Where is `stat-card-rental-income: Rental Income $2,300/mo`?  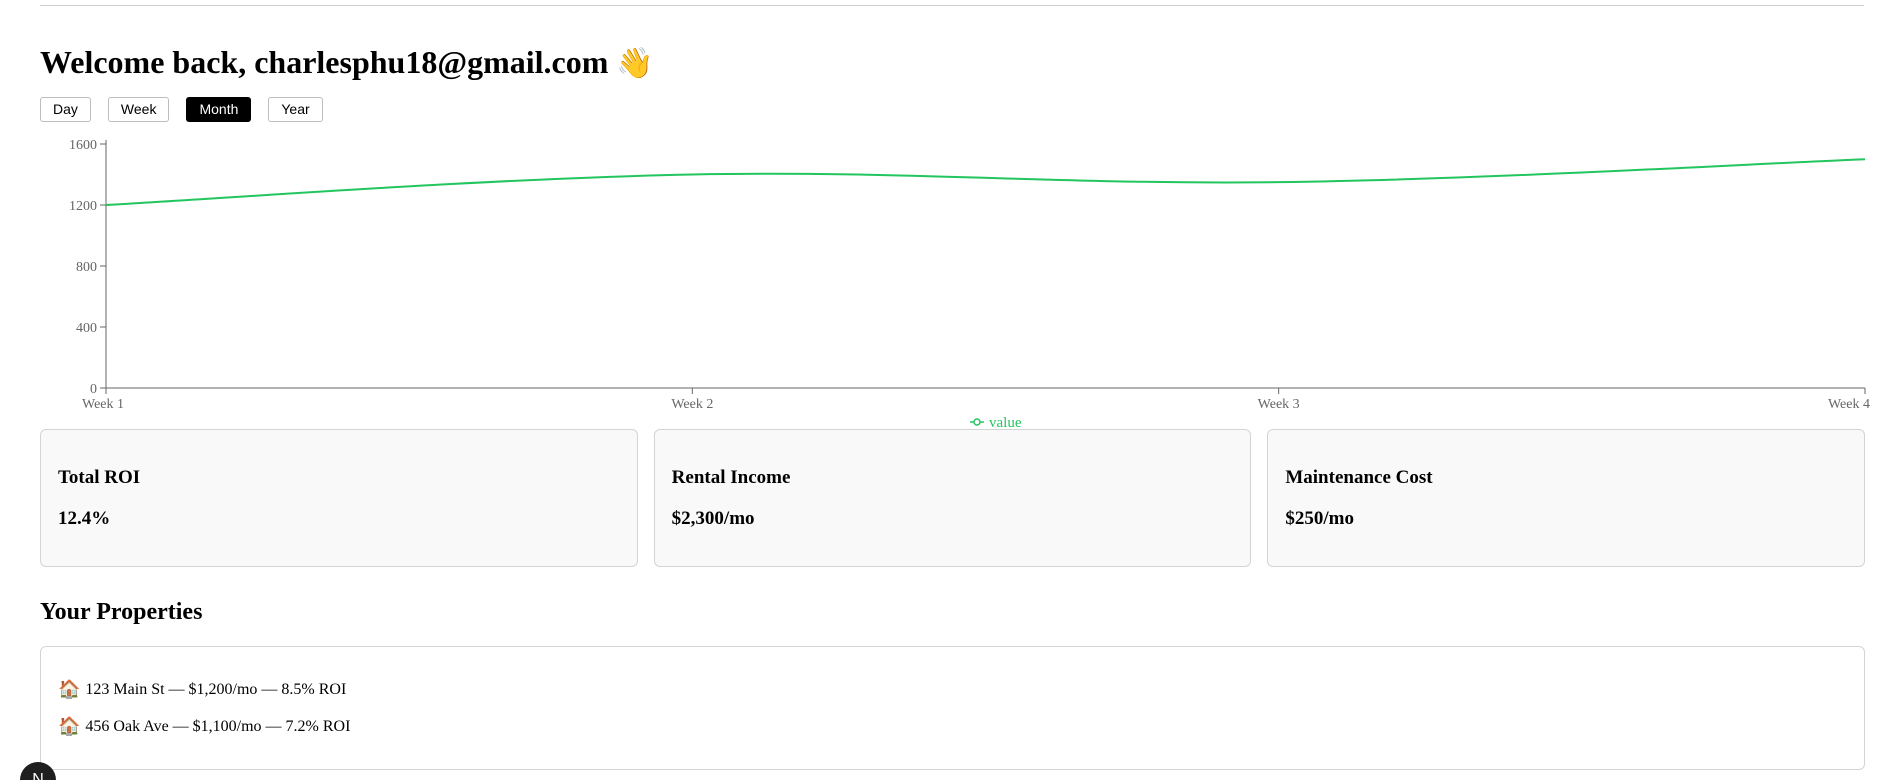
stat-card-rental-income: Rental Income $2,300/mo is located at coordinates (952, 498).